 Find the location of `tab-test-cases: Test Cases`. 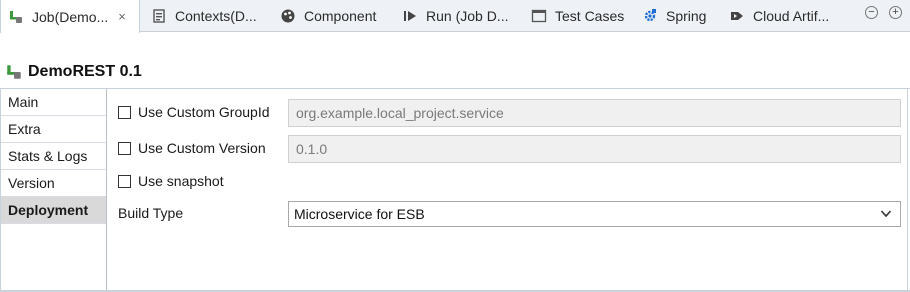

tab-test-cases: Test Cases is located at coordinates (577, 16).